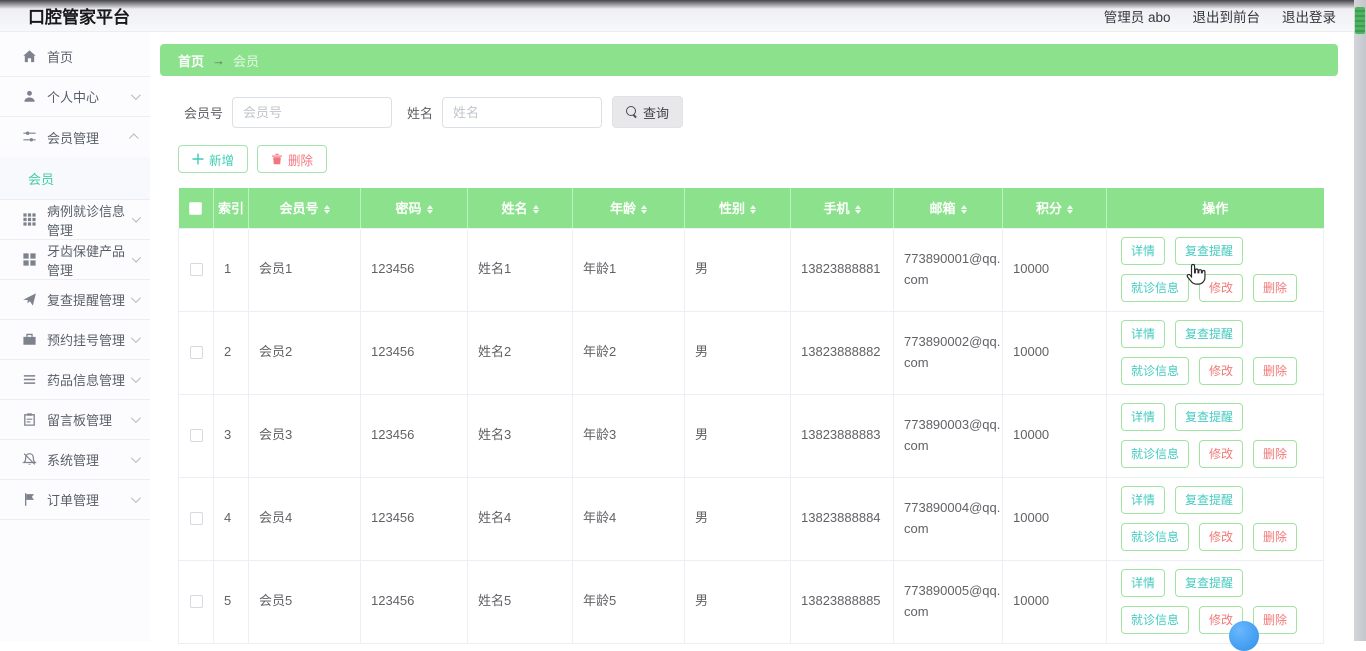 The width and height of the screenshot is (1366, 651). I want to click on col-age: 年龄, so click(628, 208).